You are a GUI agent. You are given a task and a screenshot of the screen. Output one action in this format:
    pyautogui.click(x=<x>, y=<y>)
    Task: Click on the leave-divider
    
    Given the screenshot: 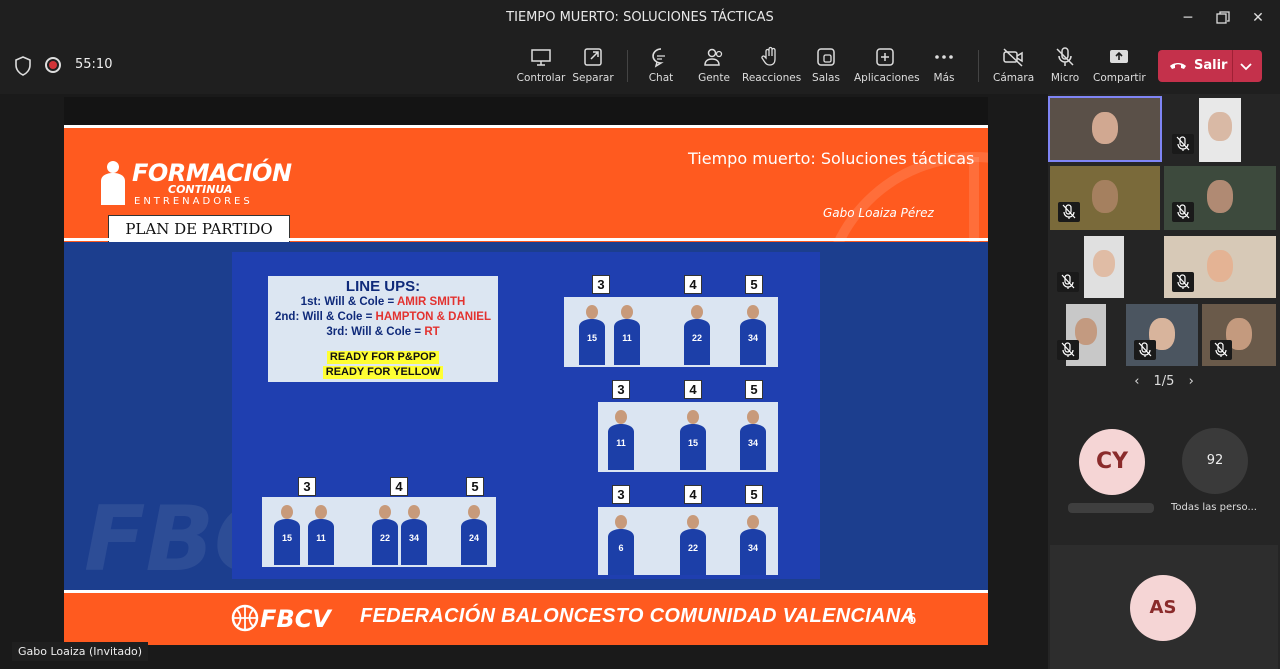 What is the action you would take?
    pyautogui.click(x=1232, y=66)
    